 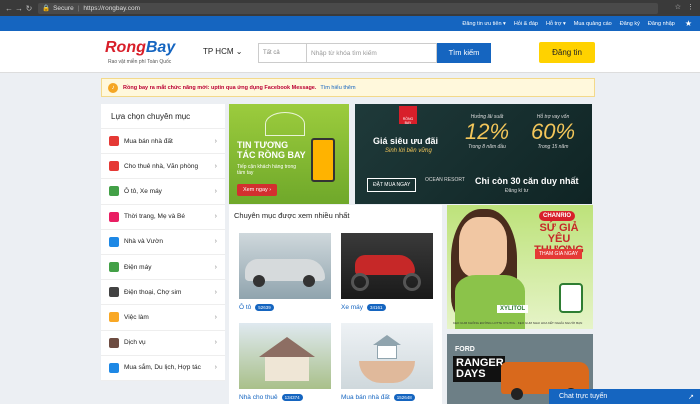 What do you see at coordinates (163, 167) in the screenshot?
I see `sidebar-item-rent: Cho thuê nhà, Văn phòng ›` at bounding box center [163, 167].